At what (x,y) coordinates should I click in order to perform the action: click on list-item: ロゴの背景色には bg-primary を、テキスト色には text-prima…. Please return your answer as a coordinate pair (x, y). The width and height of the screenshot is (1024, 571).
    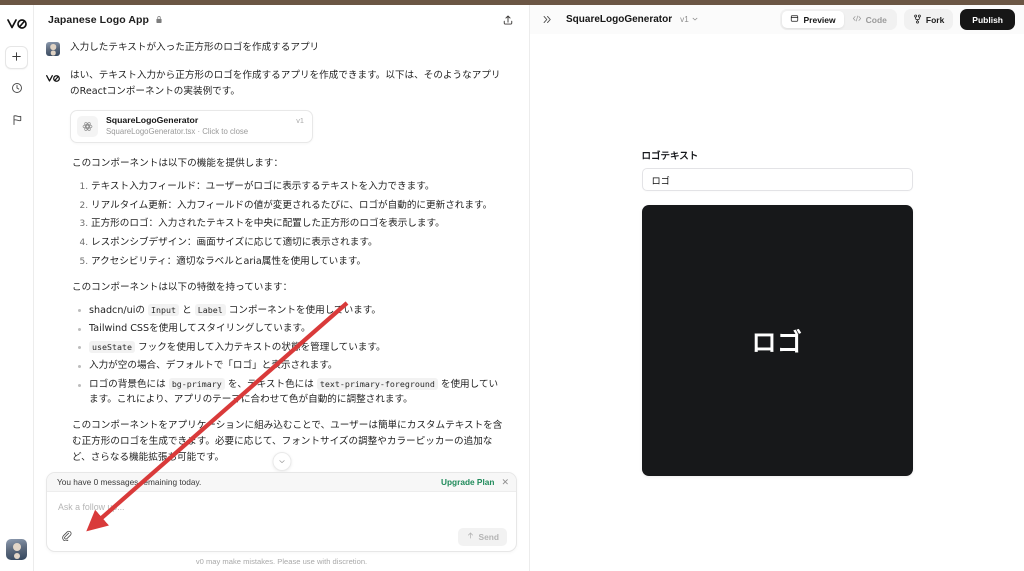
    Looking at the image, I should click on (292, 392).